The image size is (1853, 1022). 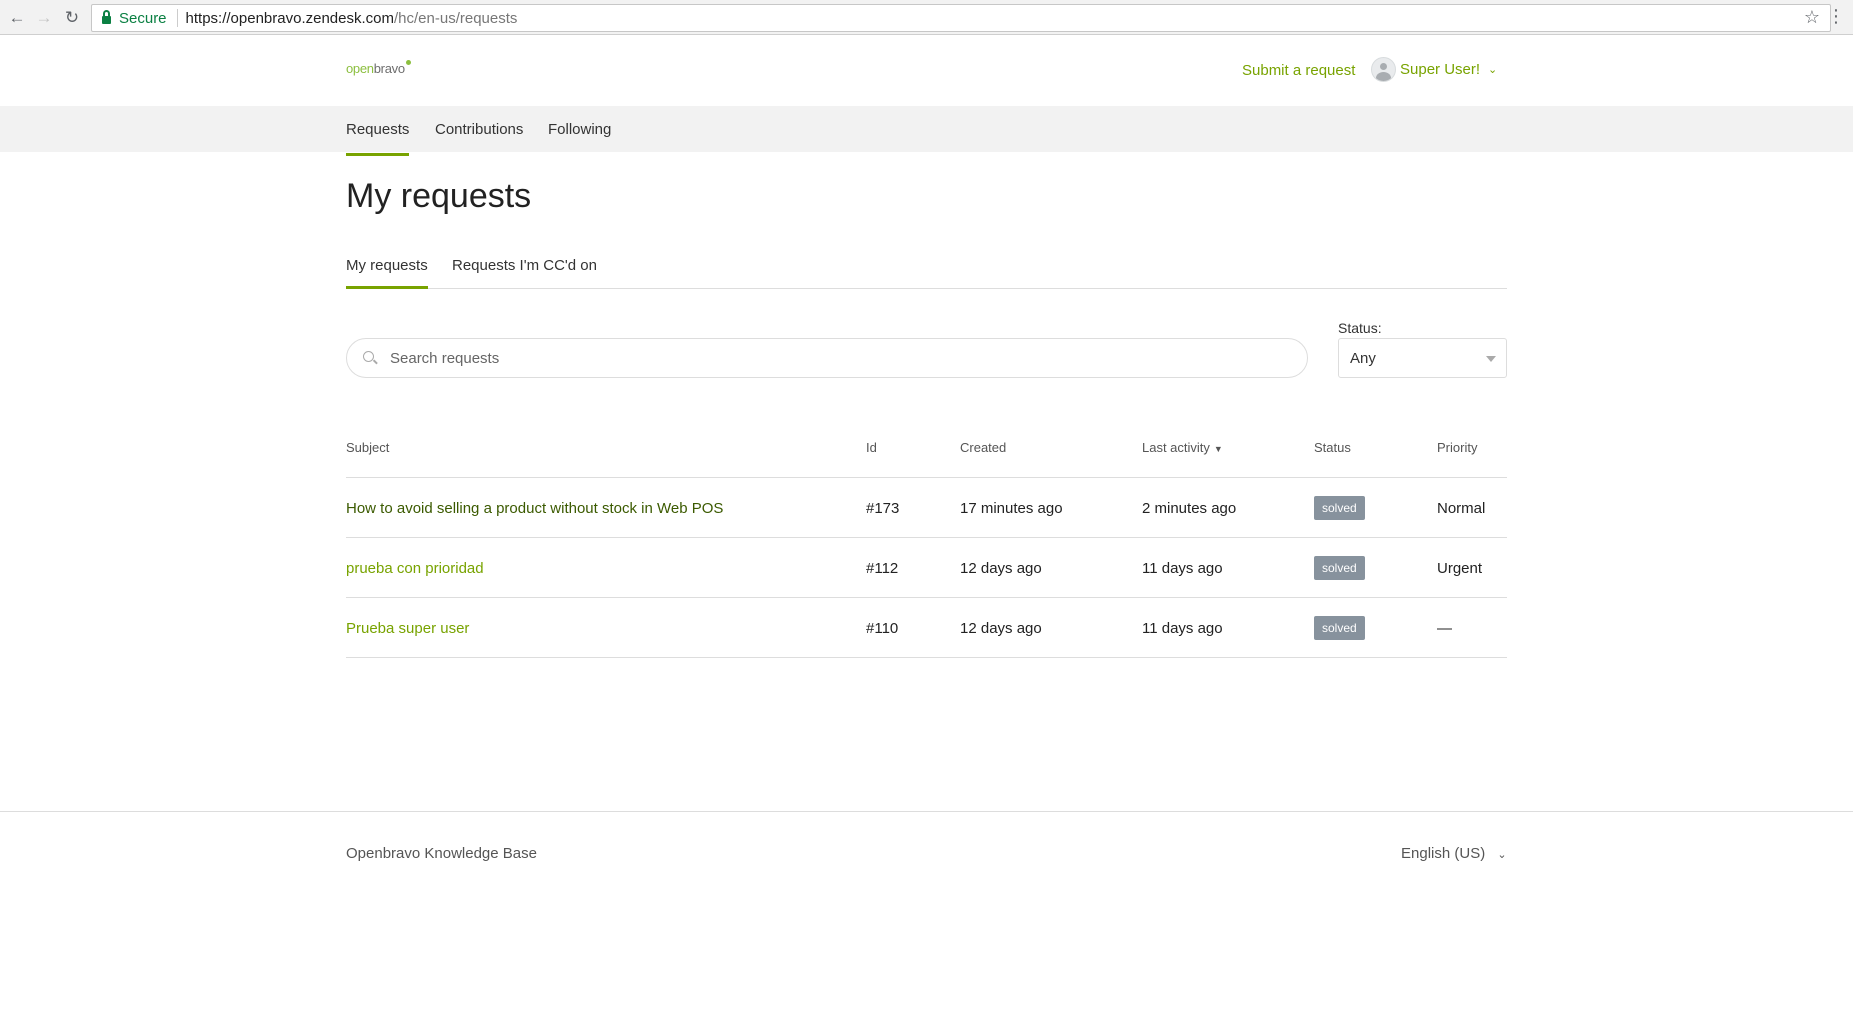 What do you see at coordinates (926, 272) in the screenshot?
I see `request-tabs: My requests Requests I'm CC'd on` at bounding box center [926, 272].